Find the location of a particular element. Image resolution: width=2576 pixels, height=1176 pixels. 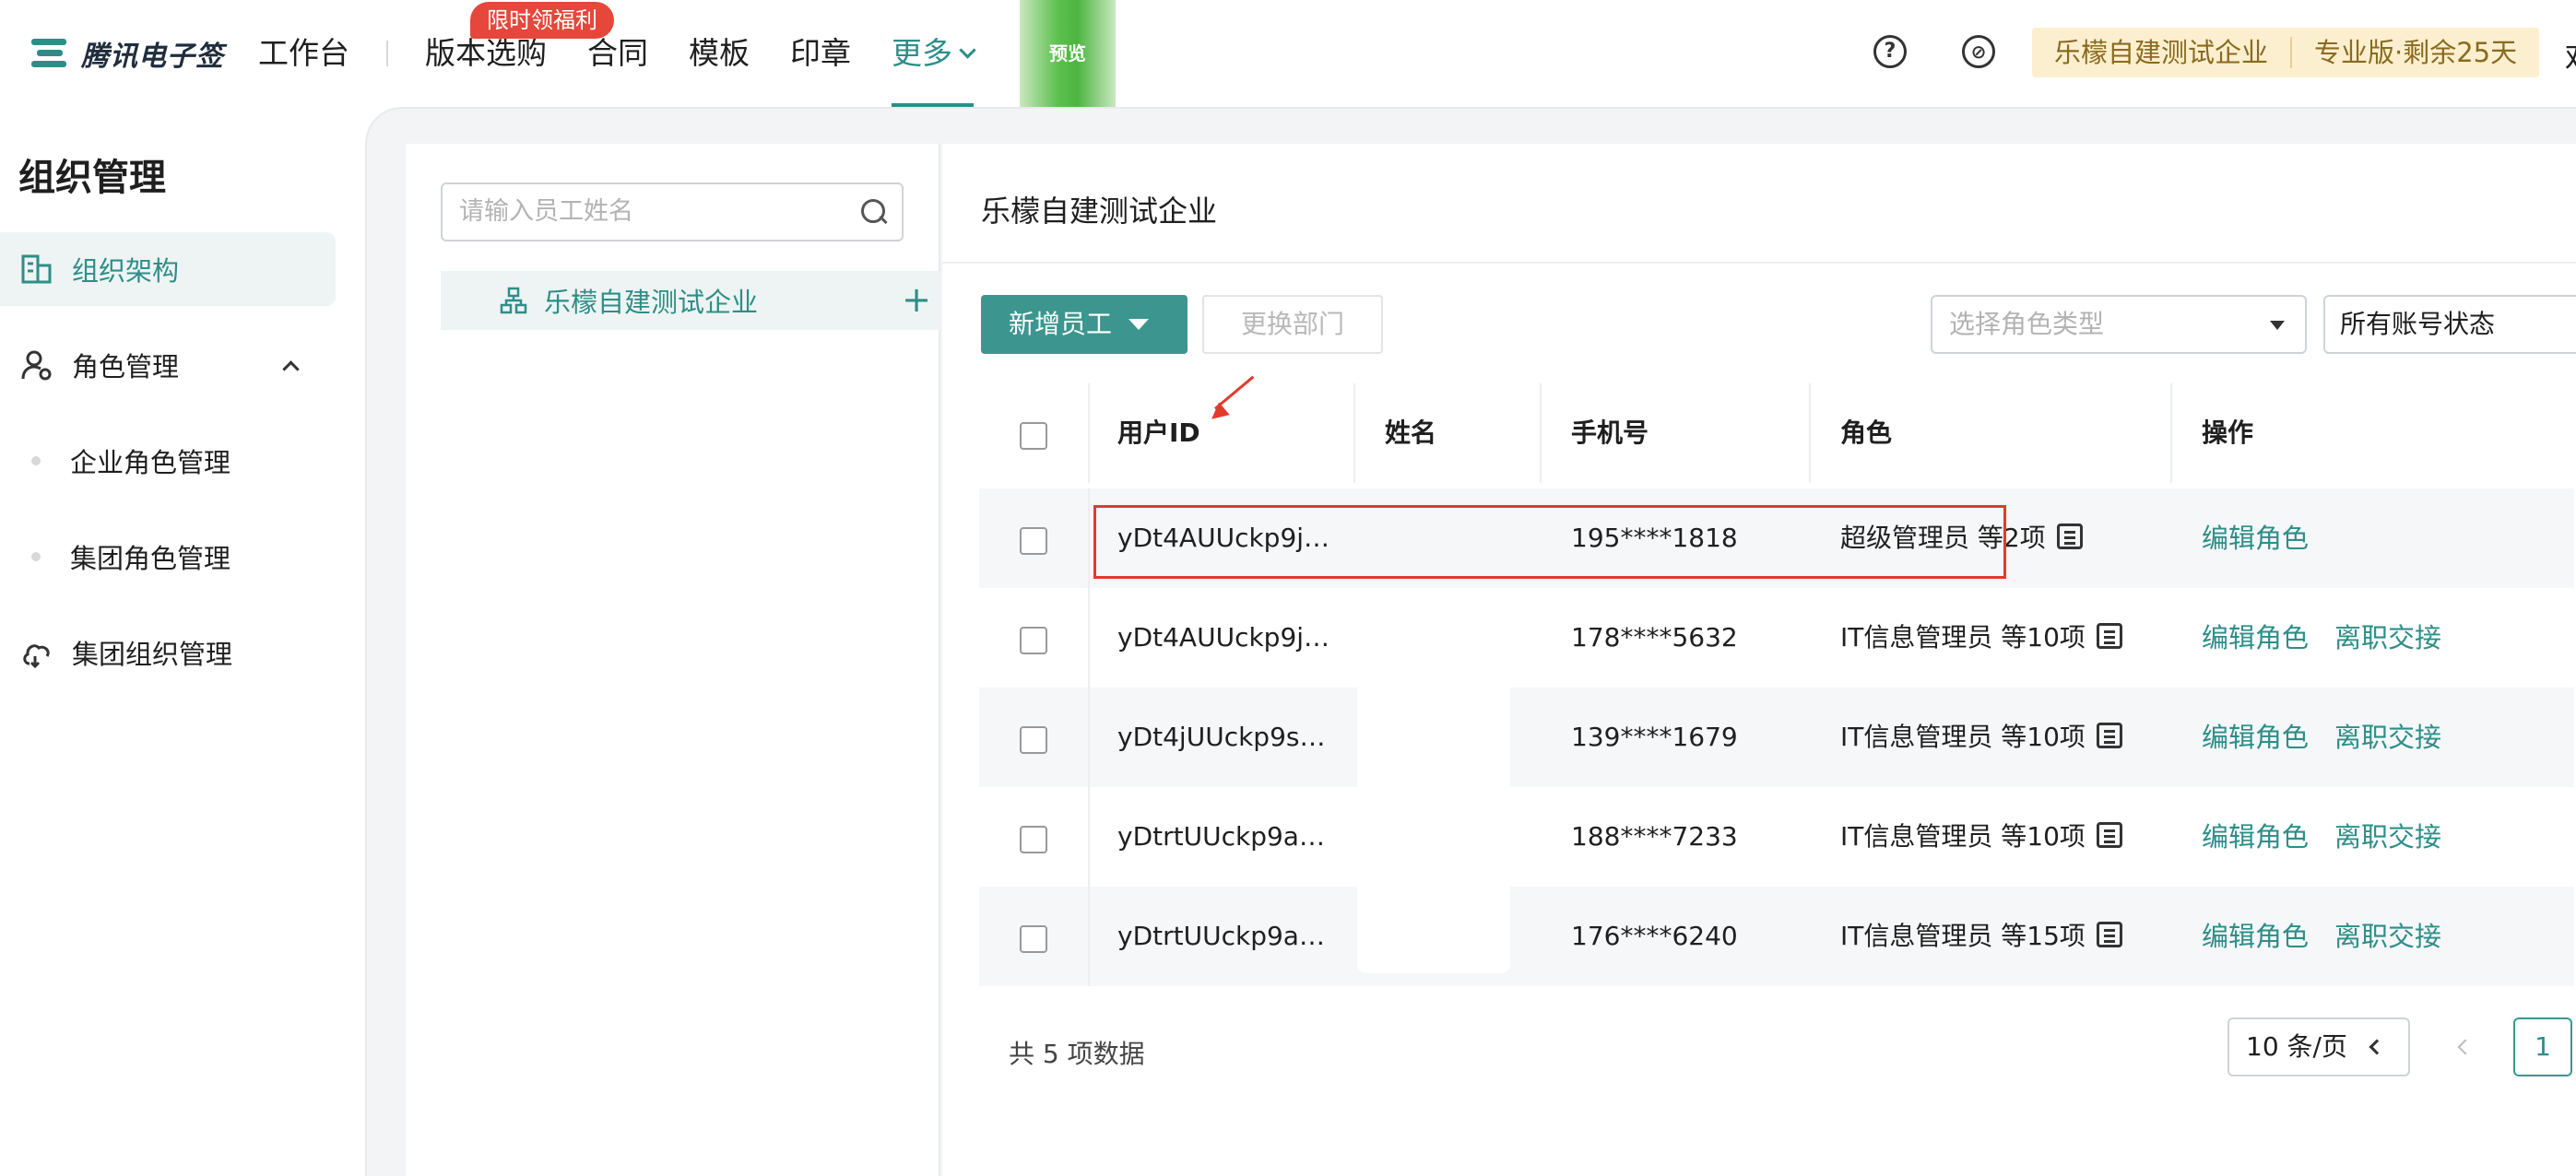

chevron-down-icon is located at coordinates (967, 50).